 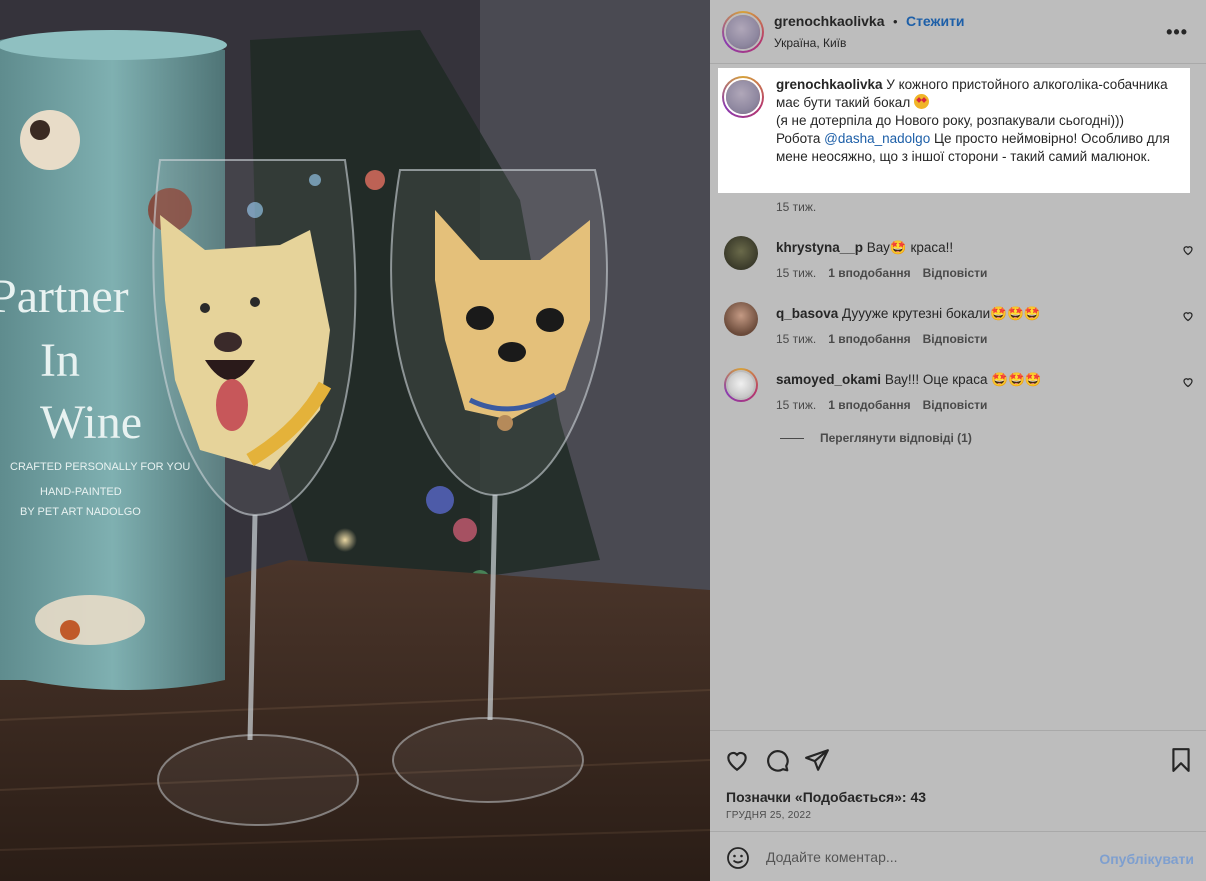 What do you see at coordinates (1181, 760) in the screenshot?
I see `save-bookmark-icon` at bounding box center [1181, 760].